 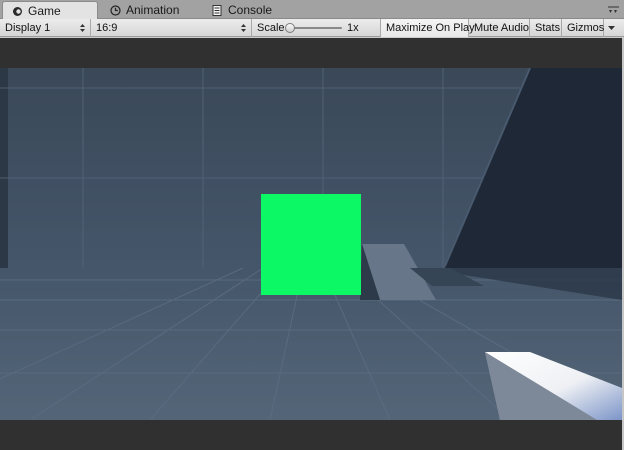 What do you see at coordinates (107, 28) in the screenshot?
I see `aspect-select-value: 16:9` at bounding box center [107, 28].